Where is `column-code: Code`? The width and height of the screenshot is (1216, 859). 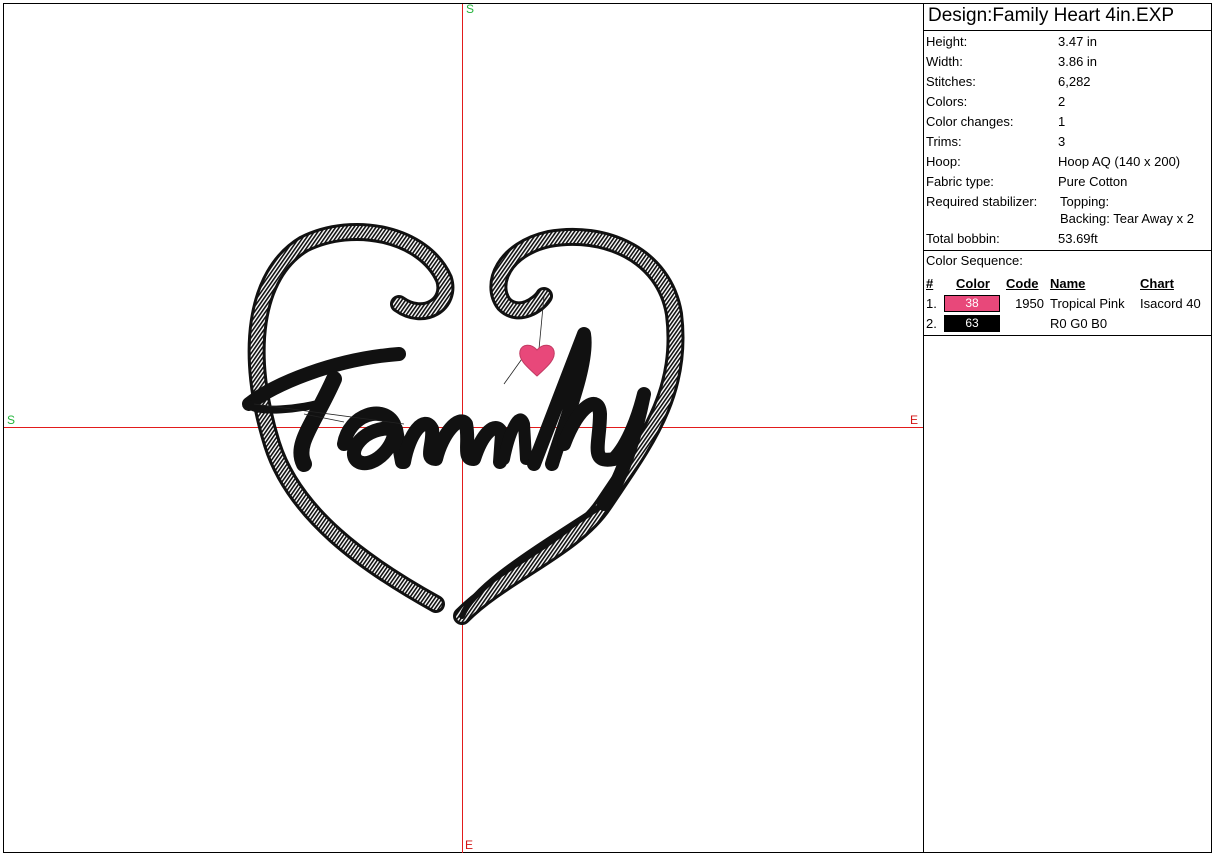
column-code: Code is located at coordinates (1022, 283).